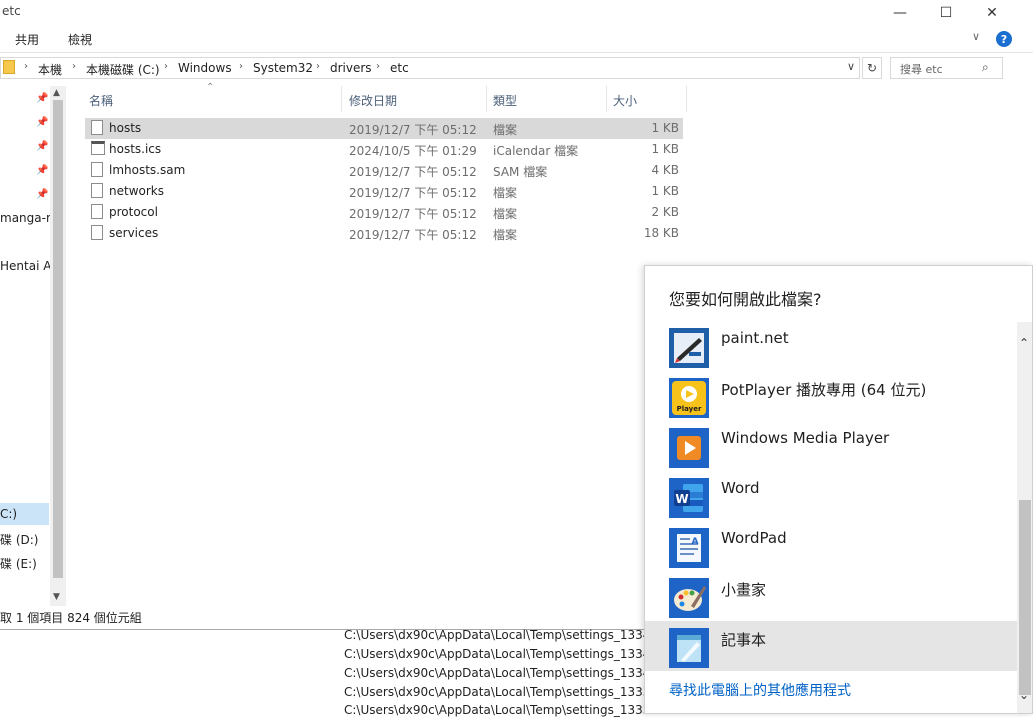  I want to click on more-apps-link: 尋找此電腦上的其他應用程式, so click(760, 690).